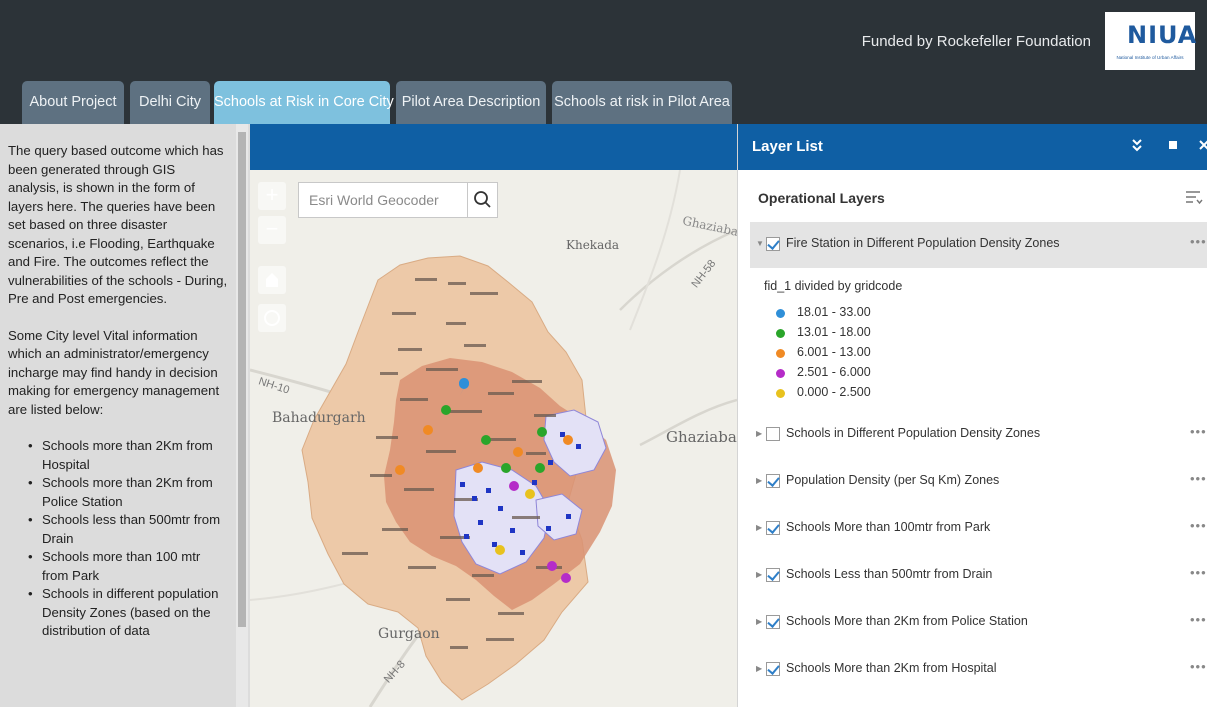 This screenshot has width=1207, height=707. I want to click on legend-title: fid_1 divided by gridcode, so click(833, 286).